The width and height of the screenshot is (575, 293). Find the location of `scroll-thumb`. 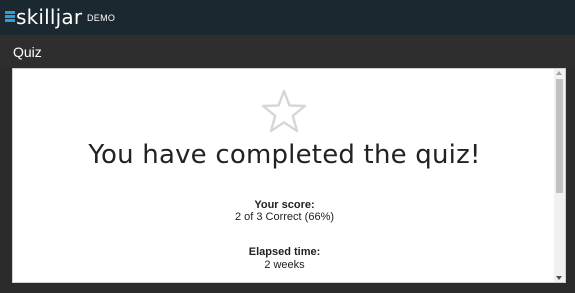

scroll-thumb is located at coordinates (559, 136).